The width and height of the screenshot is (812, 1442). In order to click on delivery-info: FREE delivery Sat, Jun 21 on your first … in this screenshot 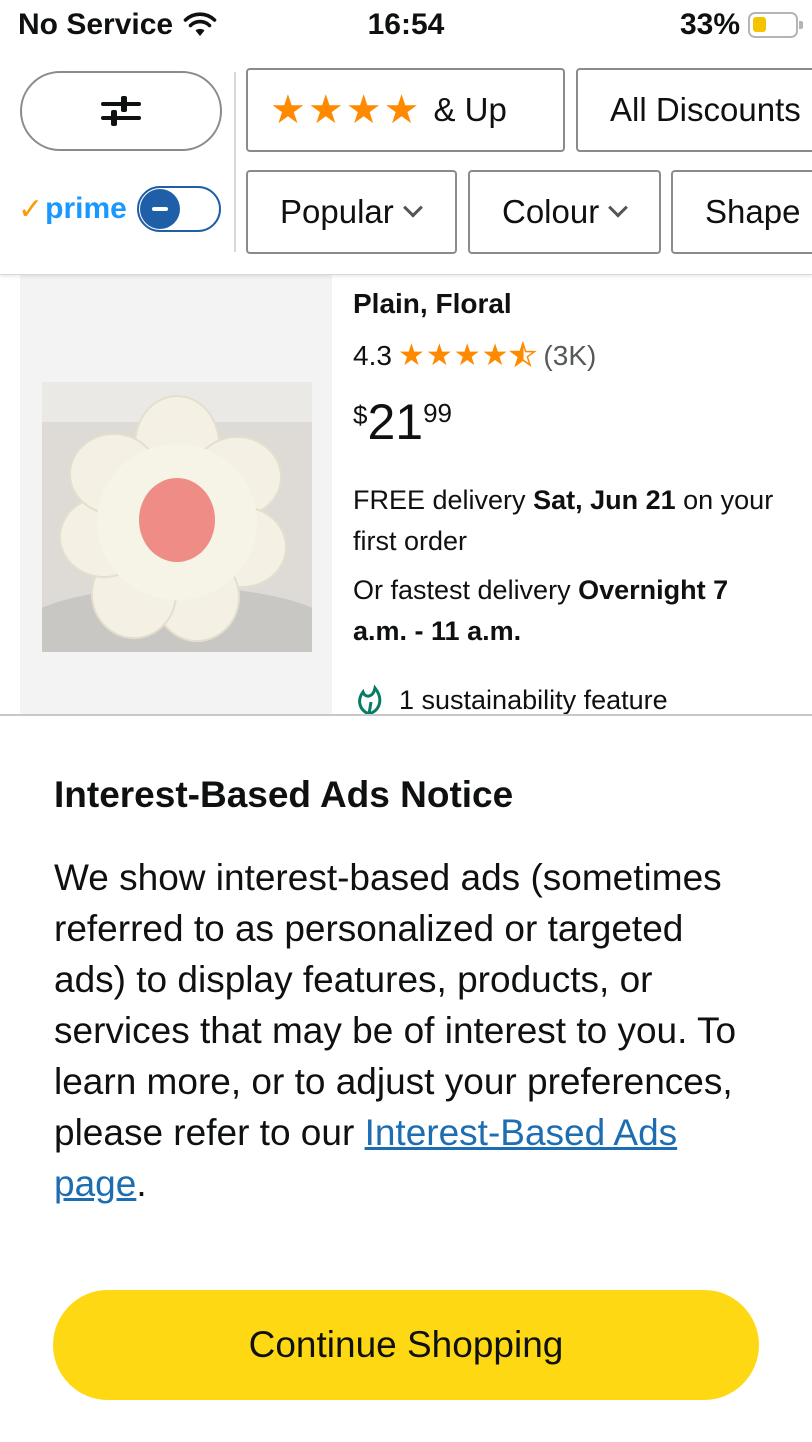, I will do `click(563, 520)`.